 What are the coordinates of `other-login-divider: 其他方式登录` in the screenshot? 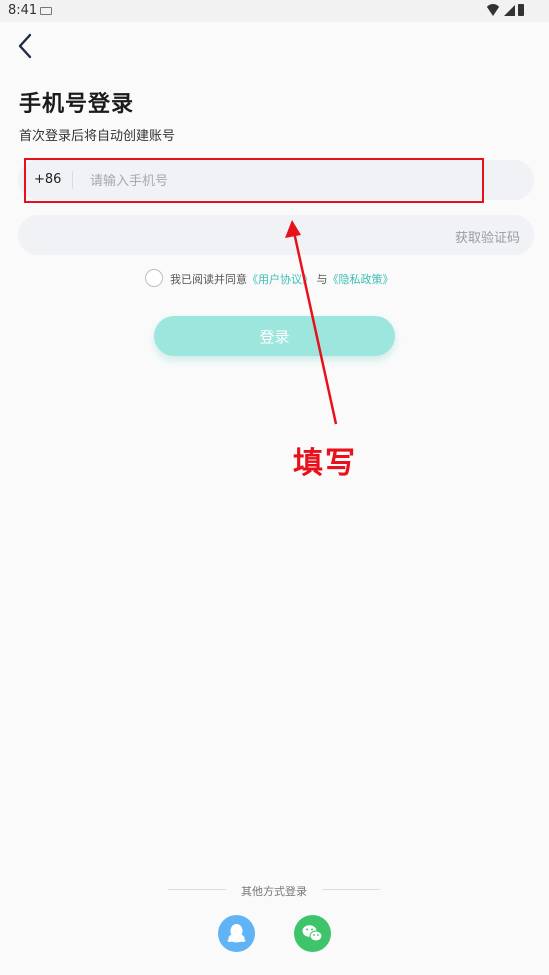 It's located at (274, 890).